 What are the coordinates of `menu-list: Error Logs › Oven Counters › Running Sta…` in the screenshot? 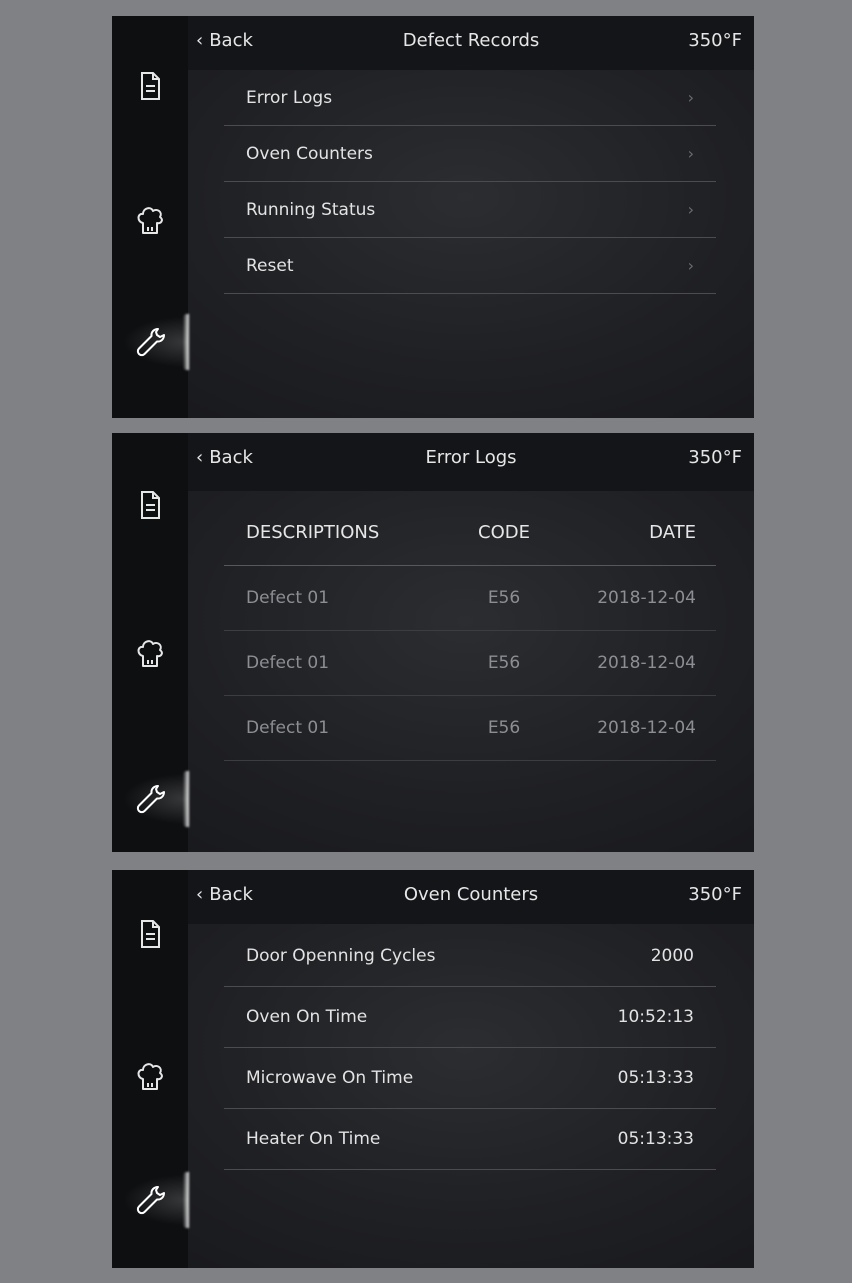 It's located at (470, 182).